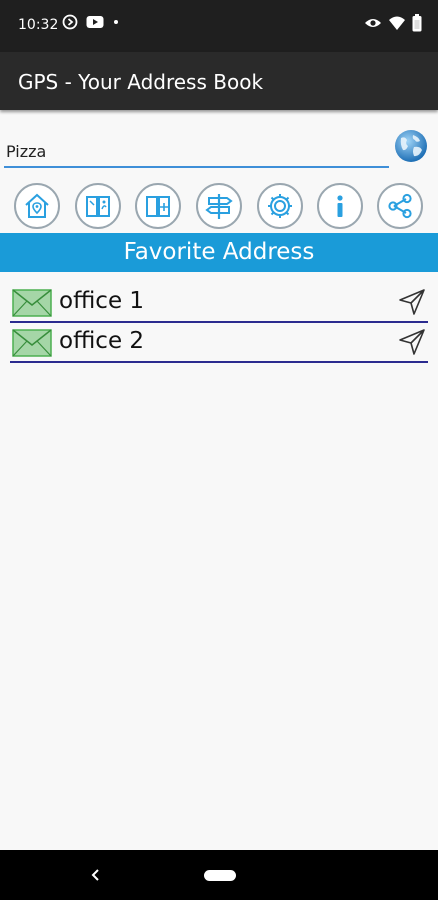  I want to click on map-book-button, so click(98, 206).